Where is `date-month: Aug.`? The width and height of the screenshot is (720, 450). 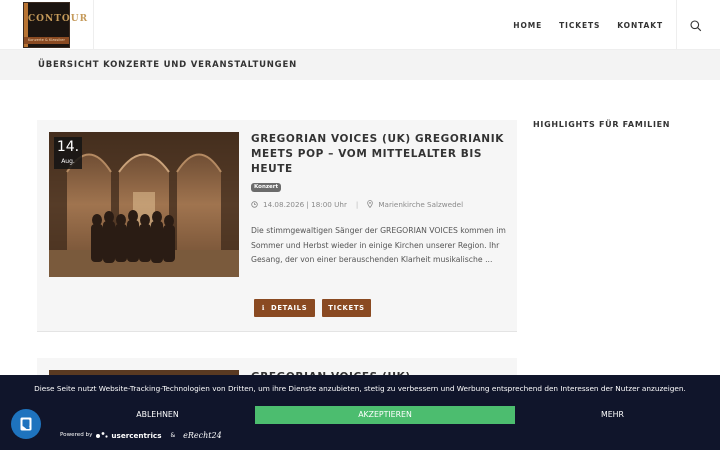 date-month: Aug. is located at coordinates (68, 161).